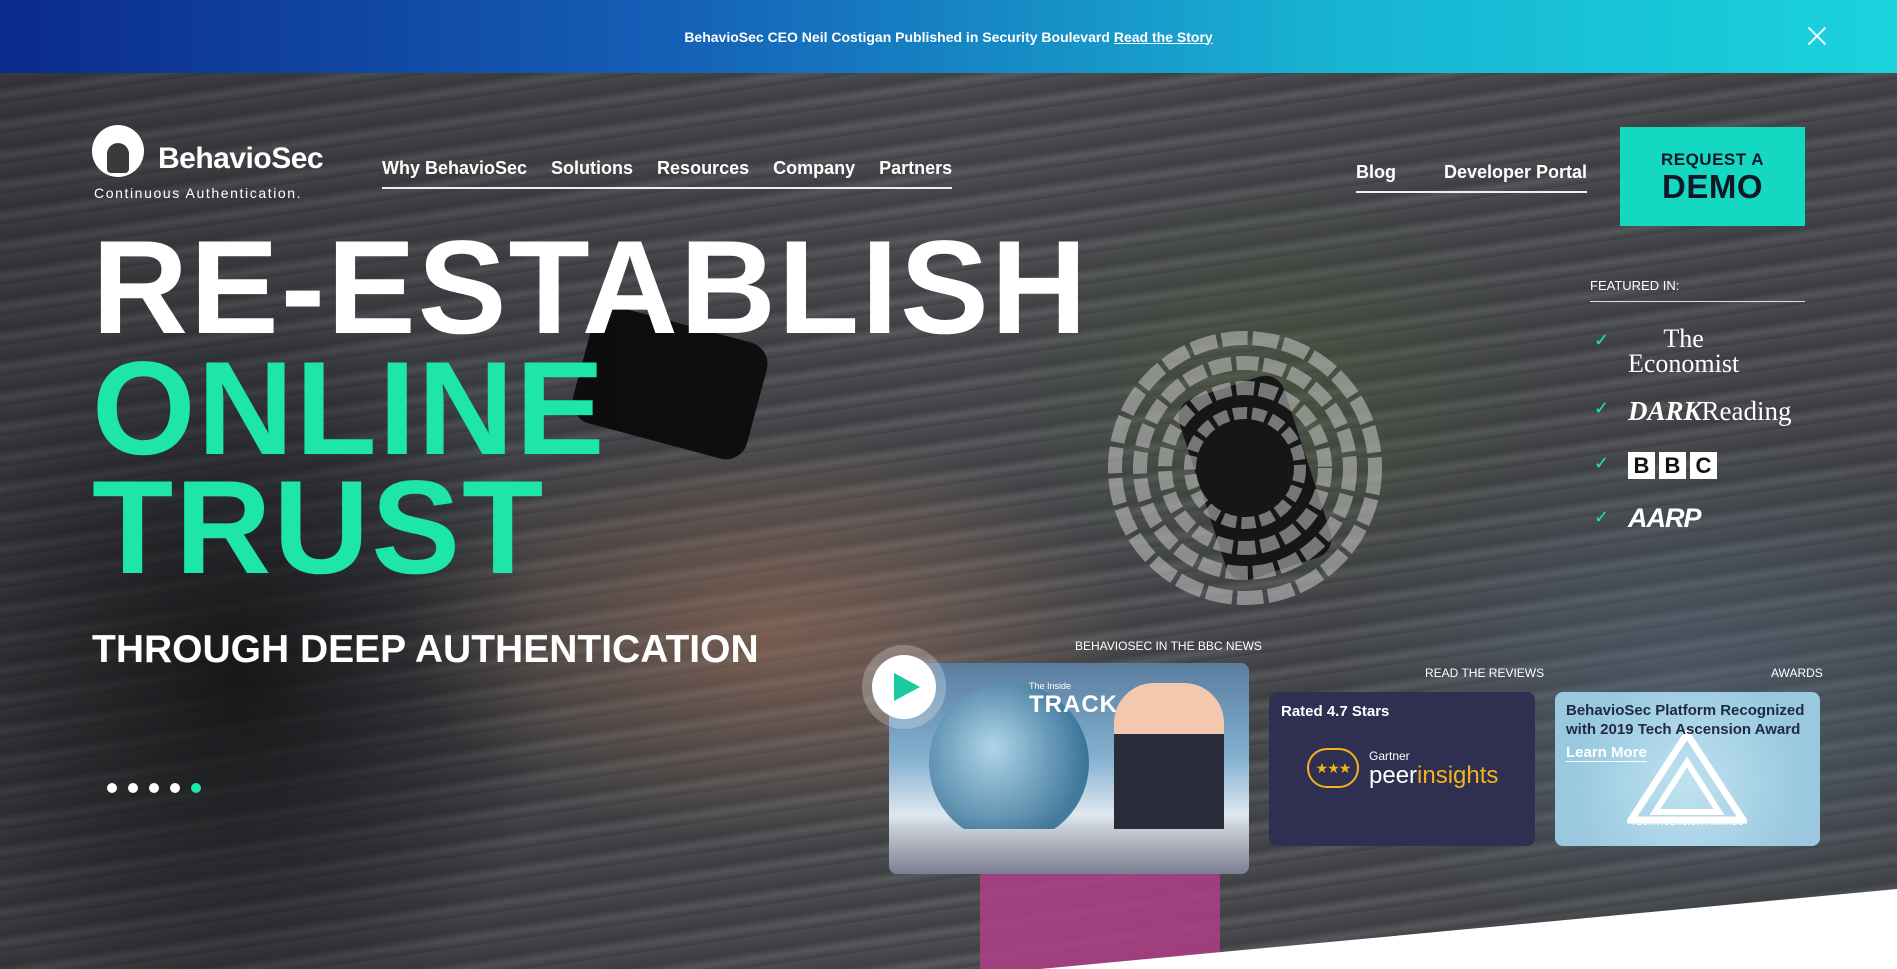 This screenshot has width=1897, height=969. Describe the element at coordinates (319, 528) in the screenshot. I see `headline-line3: TRUST` at that location.